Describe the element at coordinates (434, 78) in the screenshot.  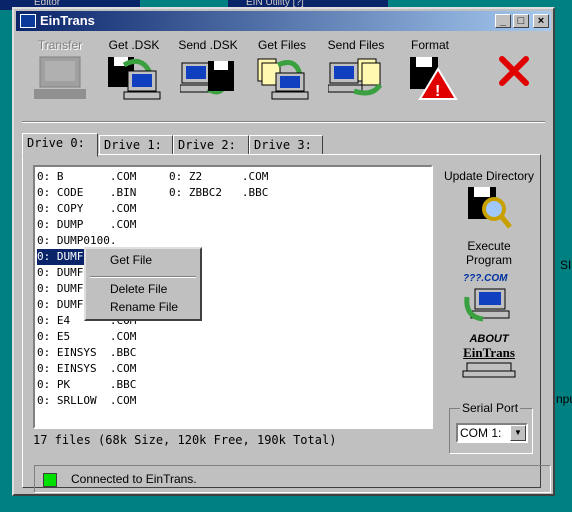
I see `format-warning-icon: !` at that location.